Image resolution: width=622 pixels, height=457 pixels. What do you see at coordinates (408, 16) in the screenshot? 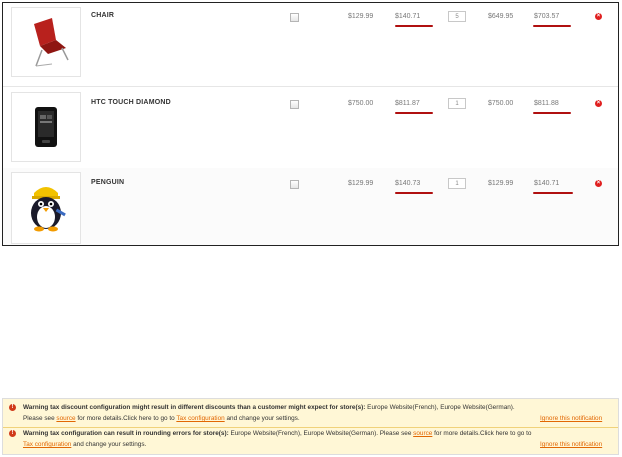
I see `unit-price-incl-tax: $140.71` at bounding box center [408, 16].